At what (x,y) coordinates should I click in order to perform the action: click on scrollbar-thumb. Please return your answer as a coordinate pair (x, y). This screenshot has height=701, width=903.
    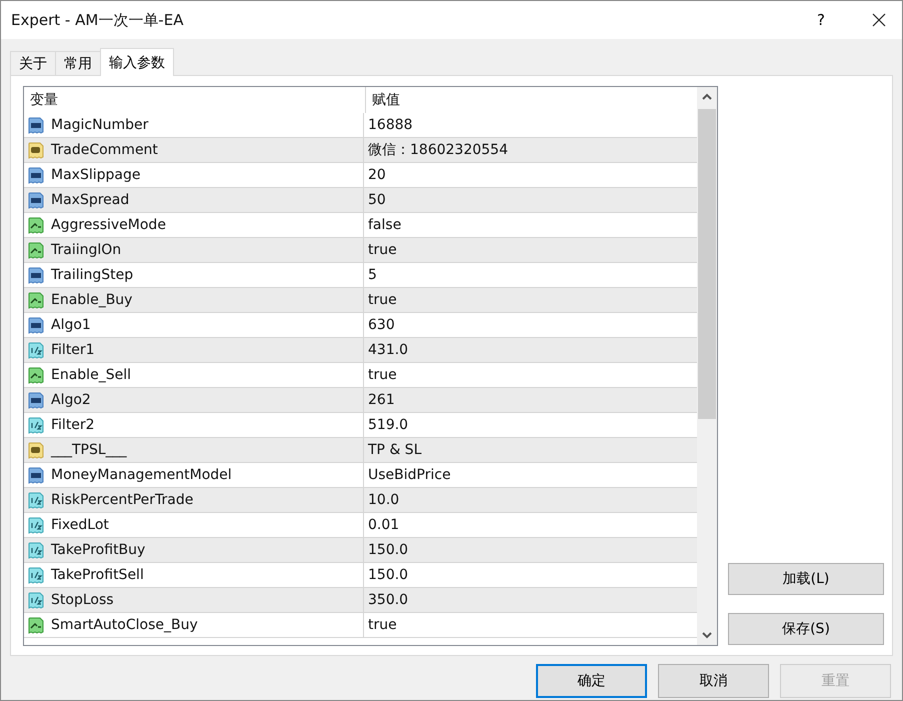
    Looking at the image, I should click on (707, 264).